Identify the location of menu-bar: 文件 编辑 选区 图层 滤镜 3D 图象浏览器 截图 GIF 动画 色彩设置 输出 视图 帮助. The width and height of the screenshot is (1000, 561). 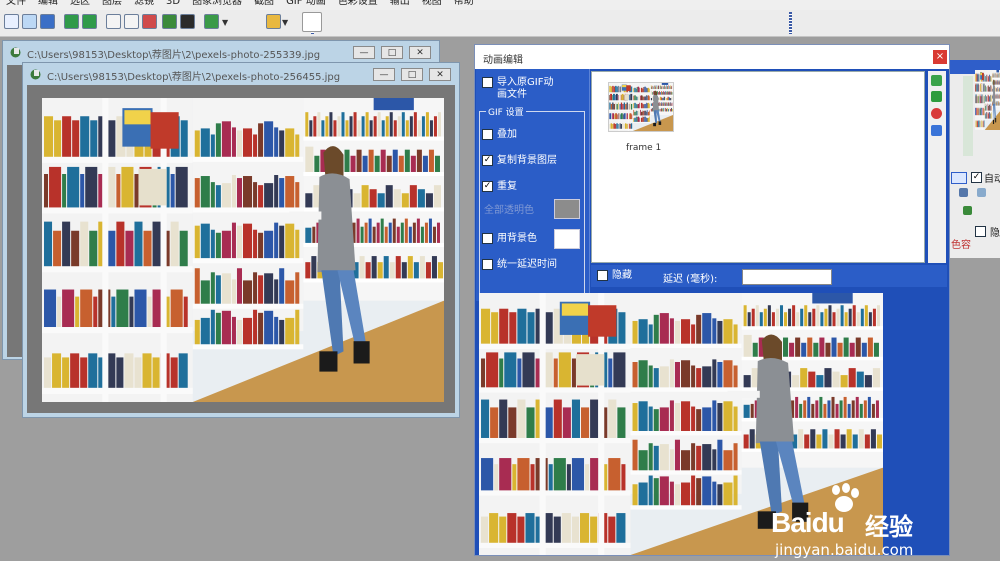
(500, 5).